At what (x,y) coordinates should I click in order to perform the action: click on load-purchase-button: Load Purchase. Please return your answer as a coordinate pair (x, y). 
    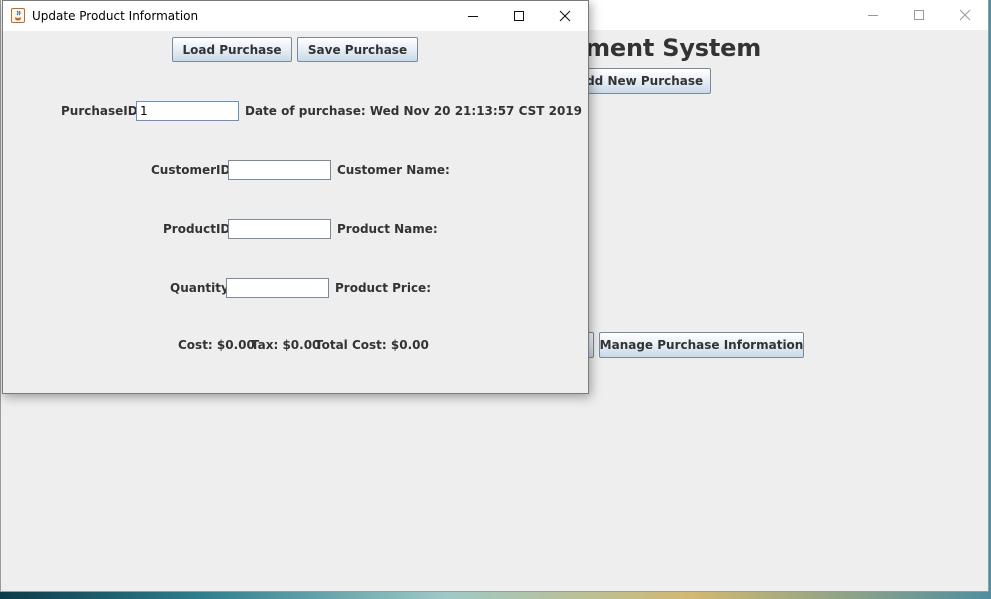
    Looking at the image, I should click on (232, 49).